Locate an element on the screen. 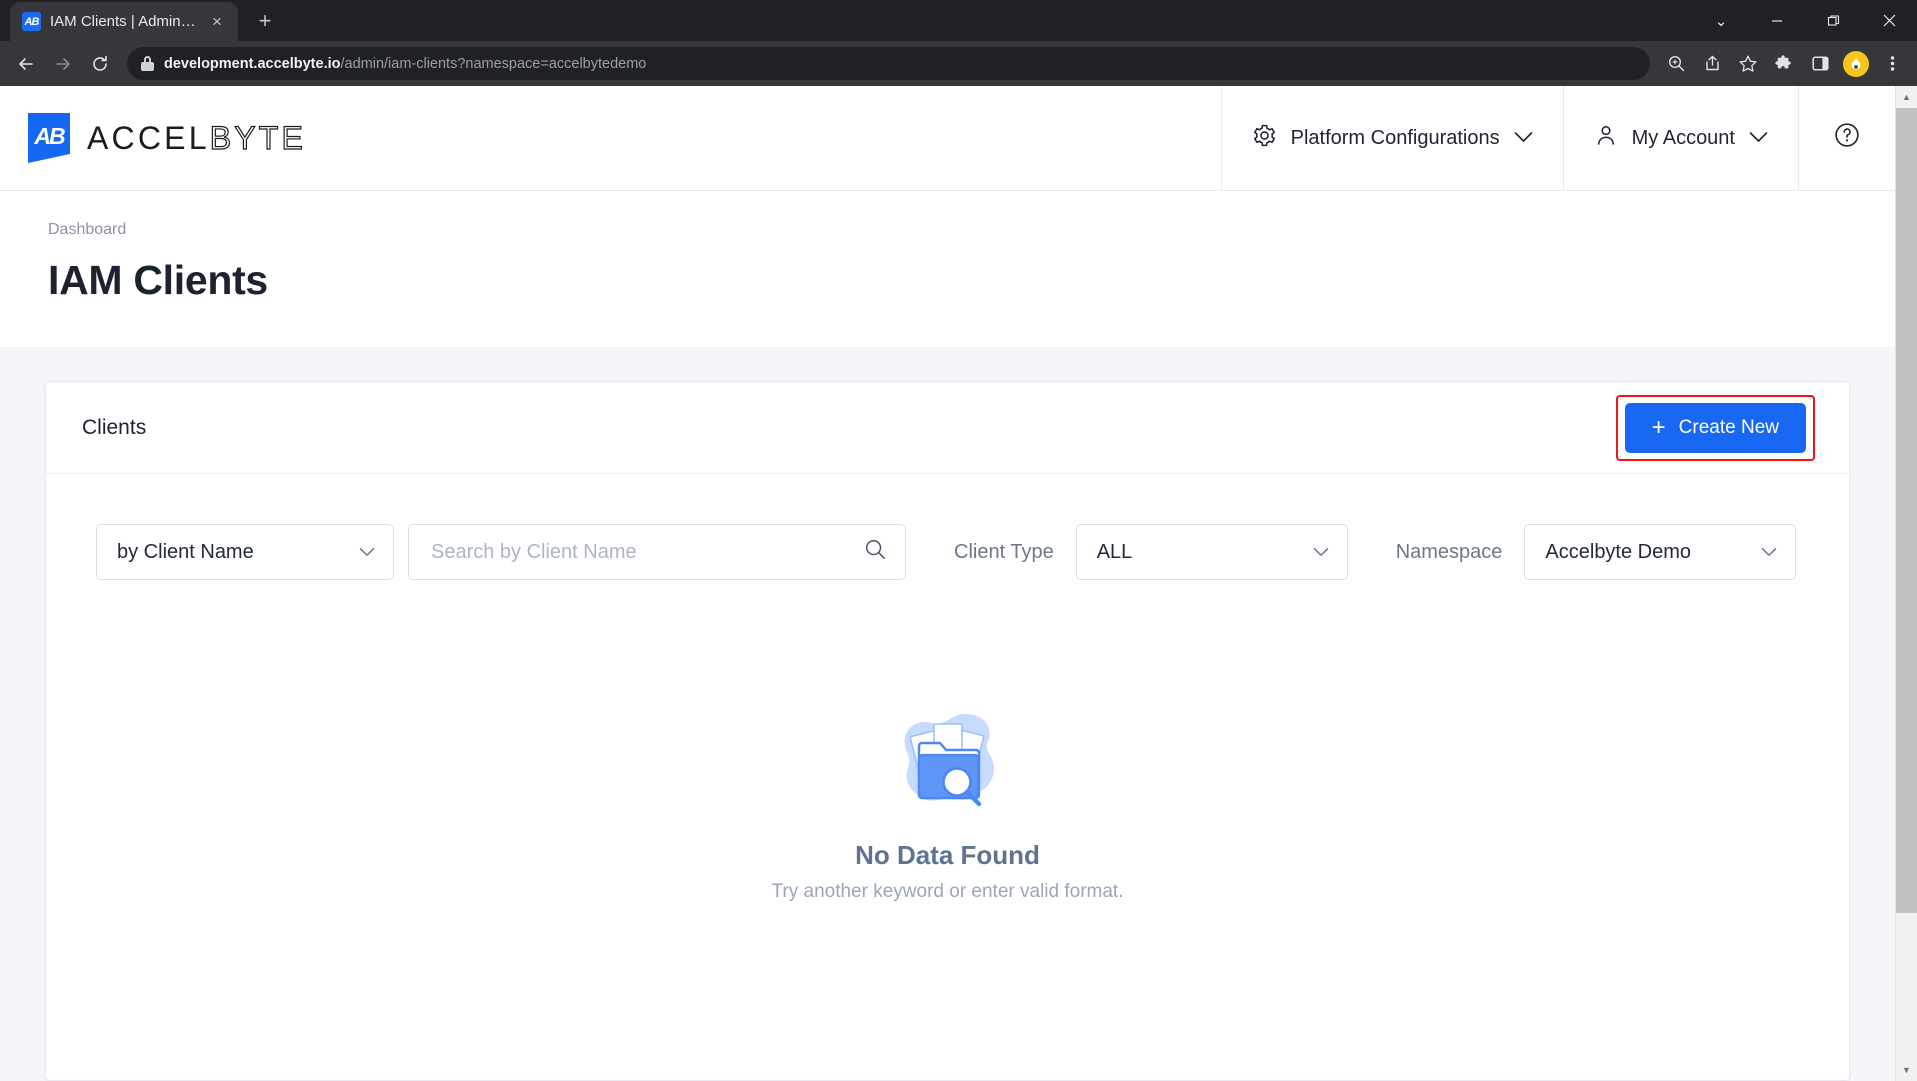 The width and height of the screenshot is (1917, 1081). tab-title: IAM Clients | Admin Portal is located at coordinates (123, 21).